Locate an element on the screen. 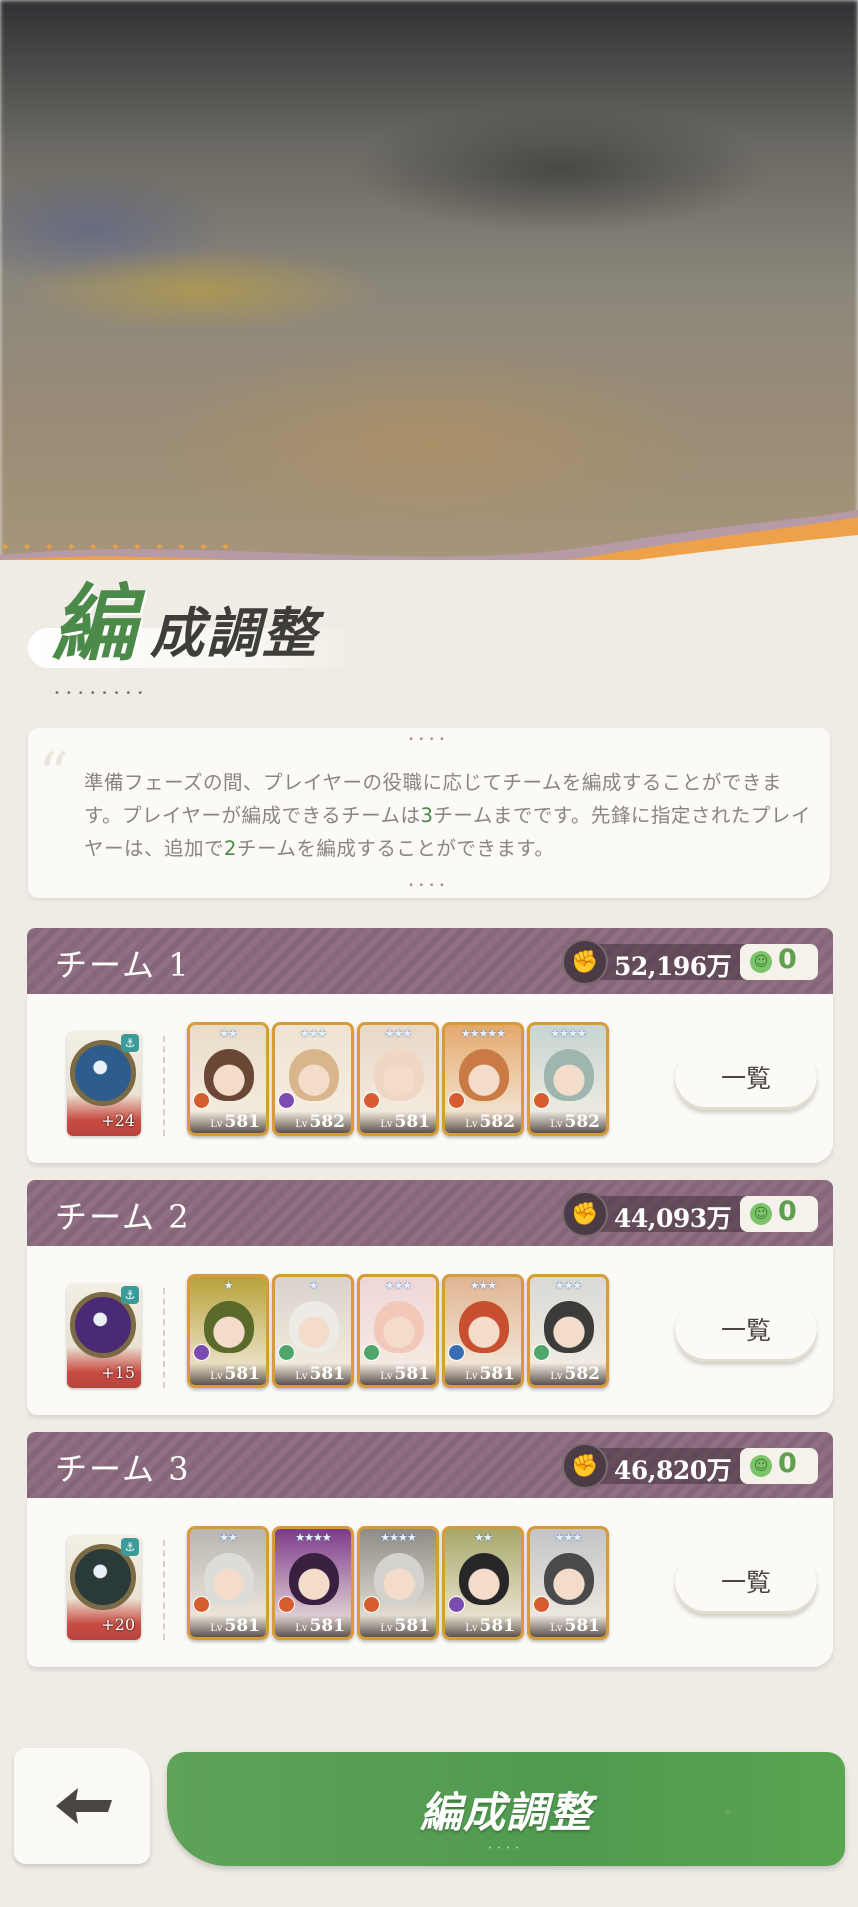 Image resolution: width=858 pixels, height=1907 pixels. team-name: チーム 1 is located at coordinates (123, 965).